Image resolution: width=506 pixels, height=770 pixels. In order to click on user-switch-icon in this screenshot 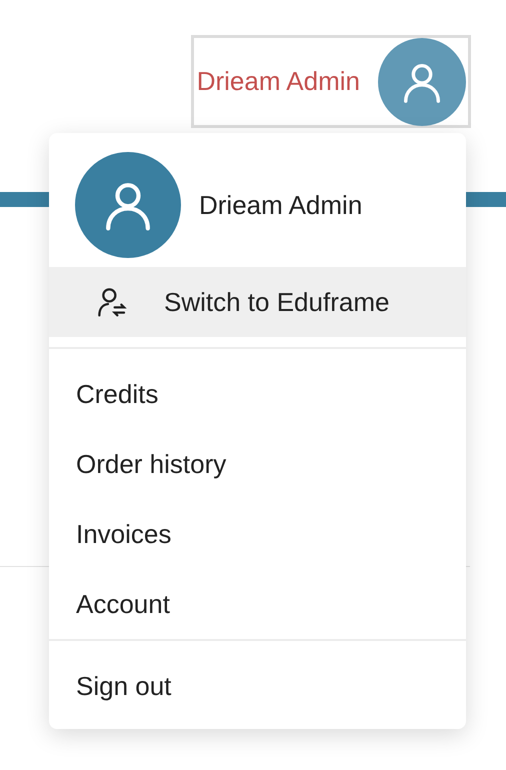, I will do `click(112, 302)`.